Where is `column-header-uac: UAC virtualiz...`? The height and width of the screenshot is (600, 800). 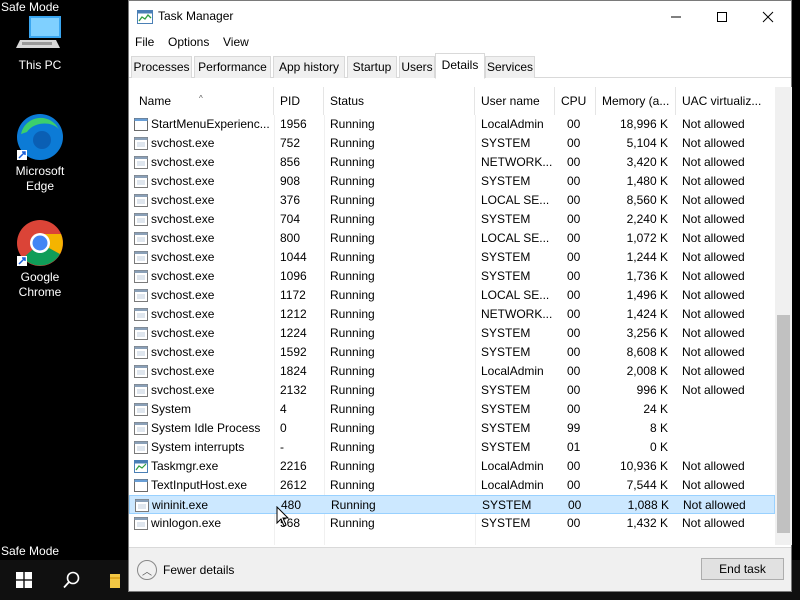 column-header-uac: UAC virtualiz... is located at coordinates (725, 101).